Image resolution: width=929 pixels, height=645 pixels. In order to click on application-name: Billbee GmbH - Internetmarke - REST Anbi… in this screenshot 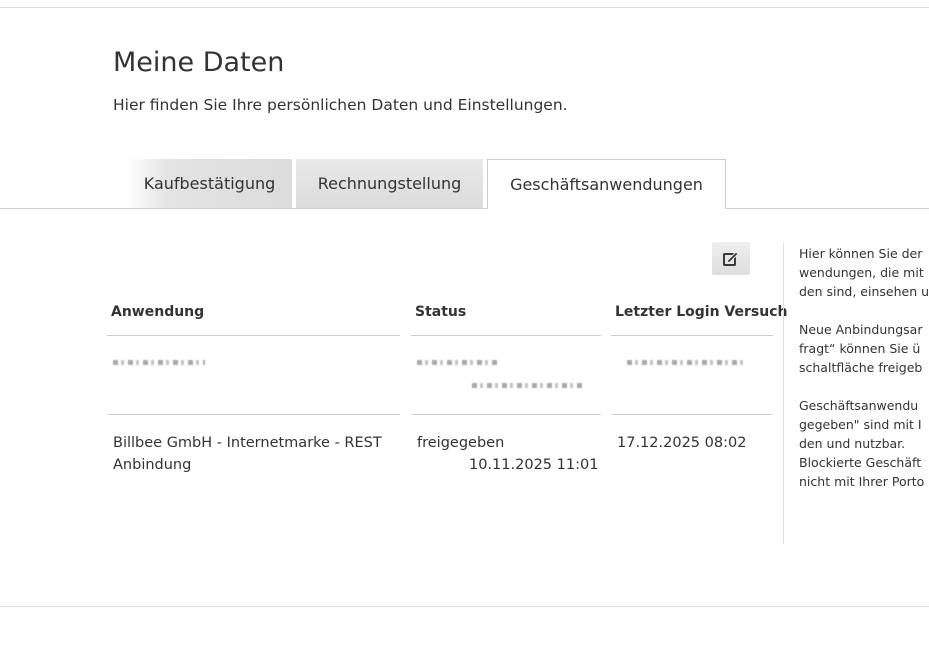, I will do `click(247, 454)`.